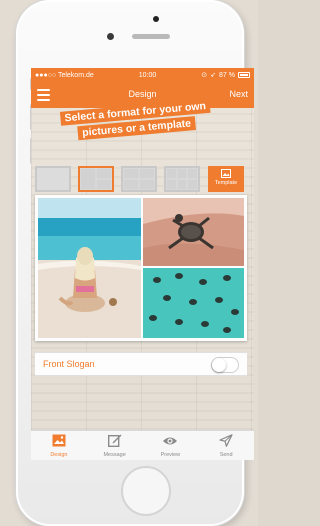  Describe the element at coordinates (96, 179) in the screenshot. I see `format-three-split` at that location.